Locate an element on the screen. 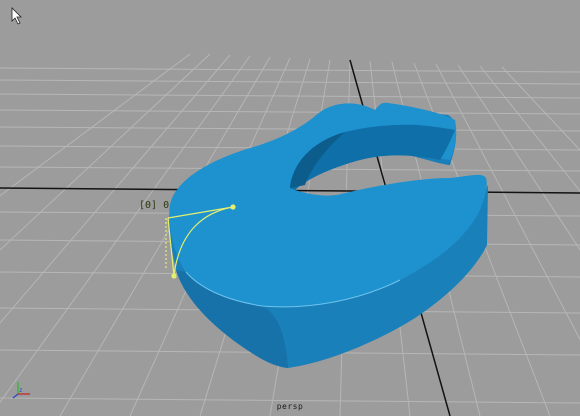  camera-label: persp is located at coordinates (290, 406).